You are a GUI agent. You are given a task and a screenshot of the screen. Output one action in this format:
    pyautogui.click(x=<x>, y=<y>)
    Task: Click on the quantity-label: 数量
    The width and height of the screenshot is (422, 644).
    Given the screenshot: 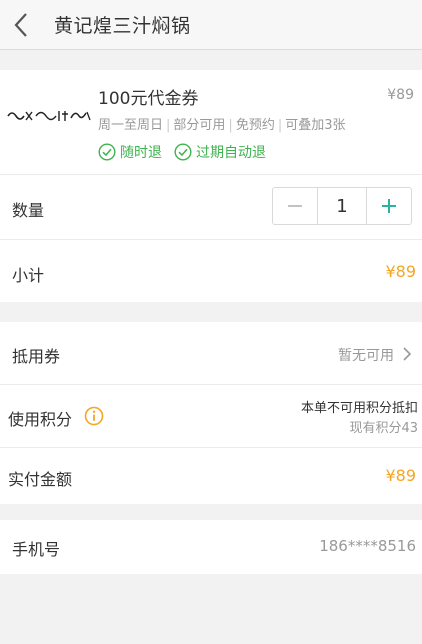 What is the action you would take?
    pyautogui.click(x=28, y=210)
    